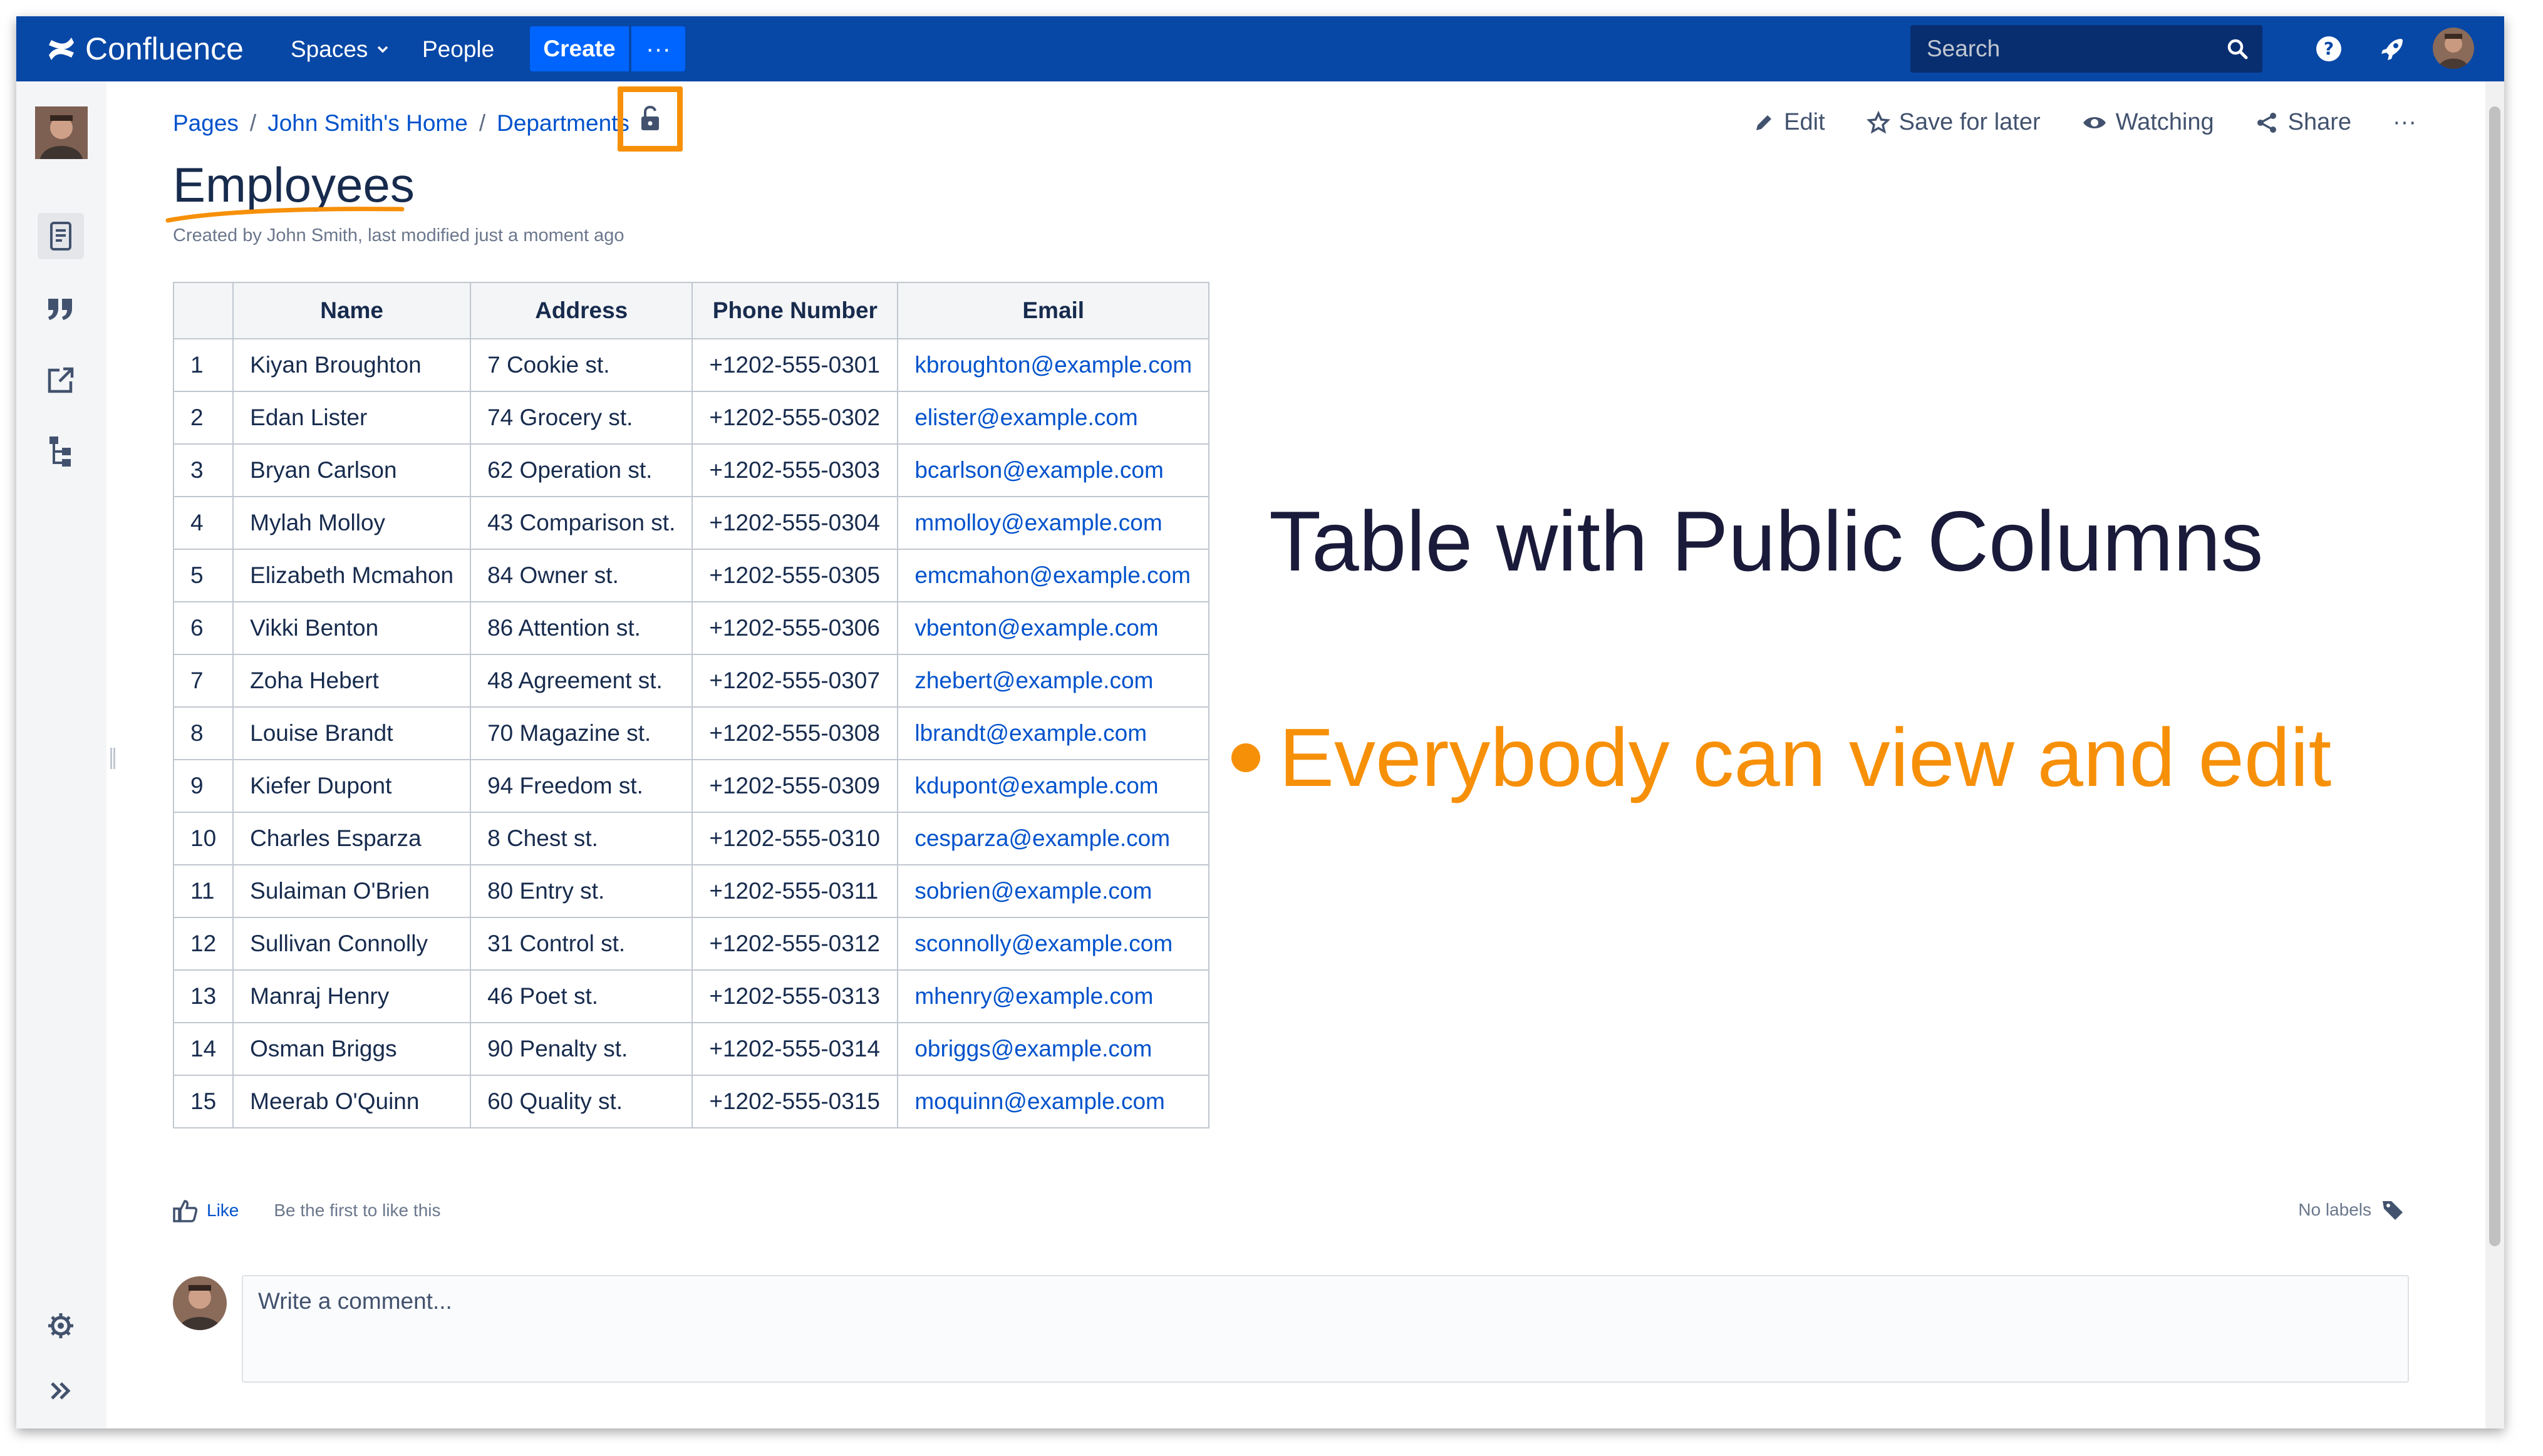 This screenshot has width=2543, height=1456. I want to click on sidebar-page-tree, so click(61, 451).